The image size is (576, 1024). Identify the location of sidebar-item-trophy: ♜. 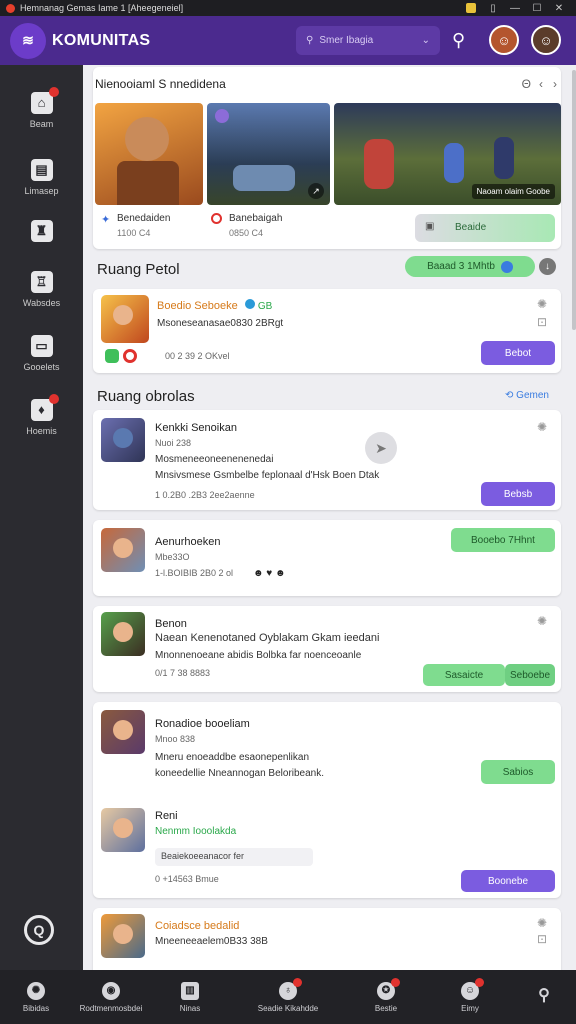
(41, 233).